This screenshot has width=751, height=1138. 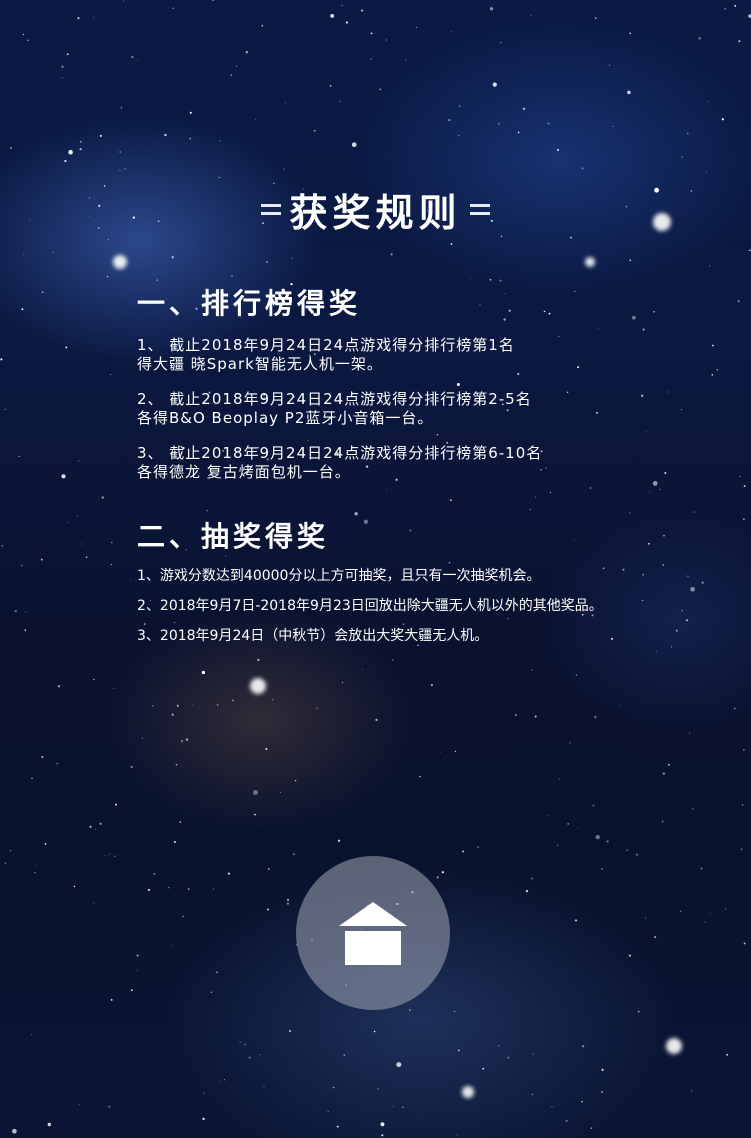 What do you see at coordinates (271, 209) in the screenshot?
I see `title-left-decoration` at bounding box center [271, 209].